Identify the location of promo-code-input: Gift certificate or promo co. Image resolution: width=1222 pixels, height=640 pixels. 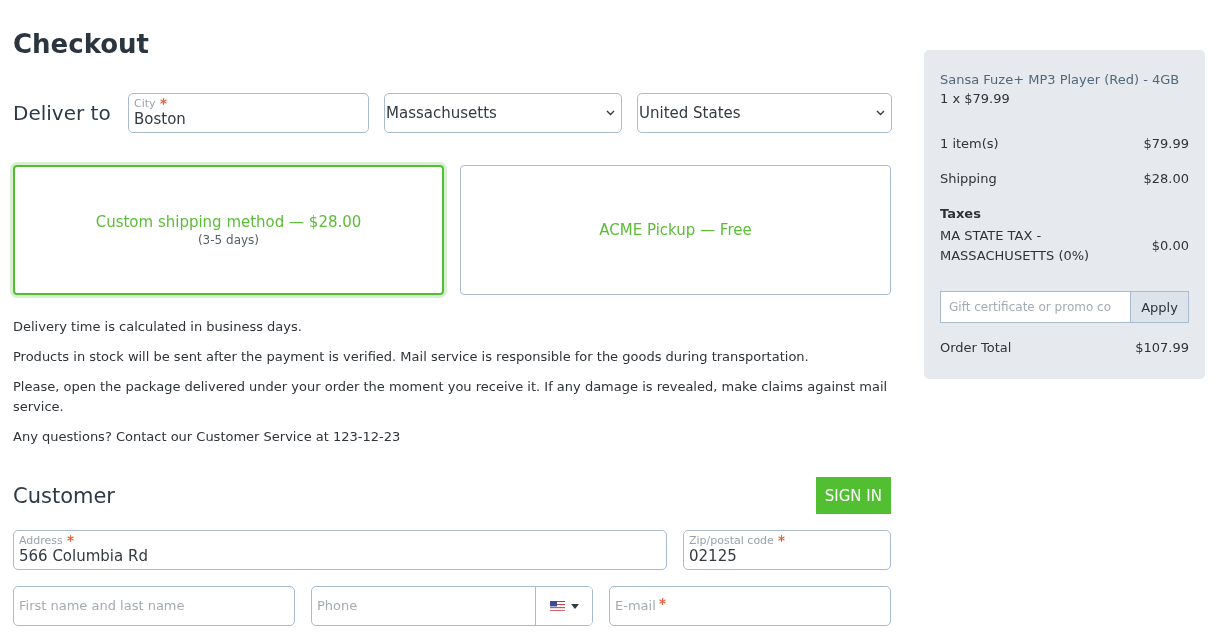
(1035, 307).